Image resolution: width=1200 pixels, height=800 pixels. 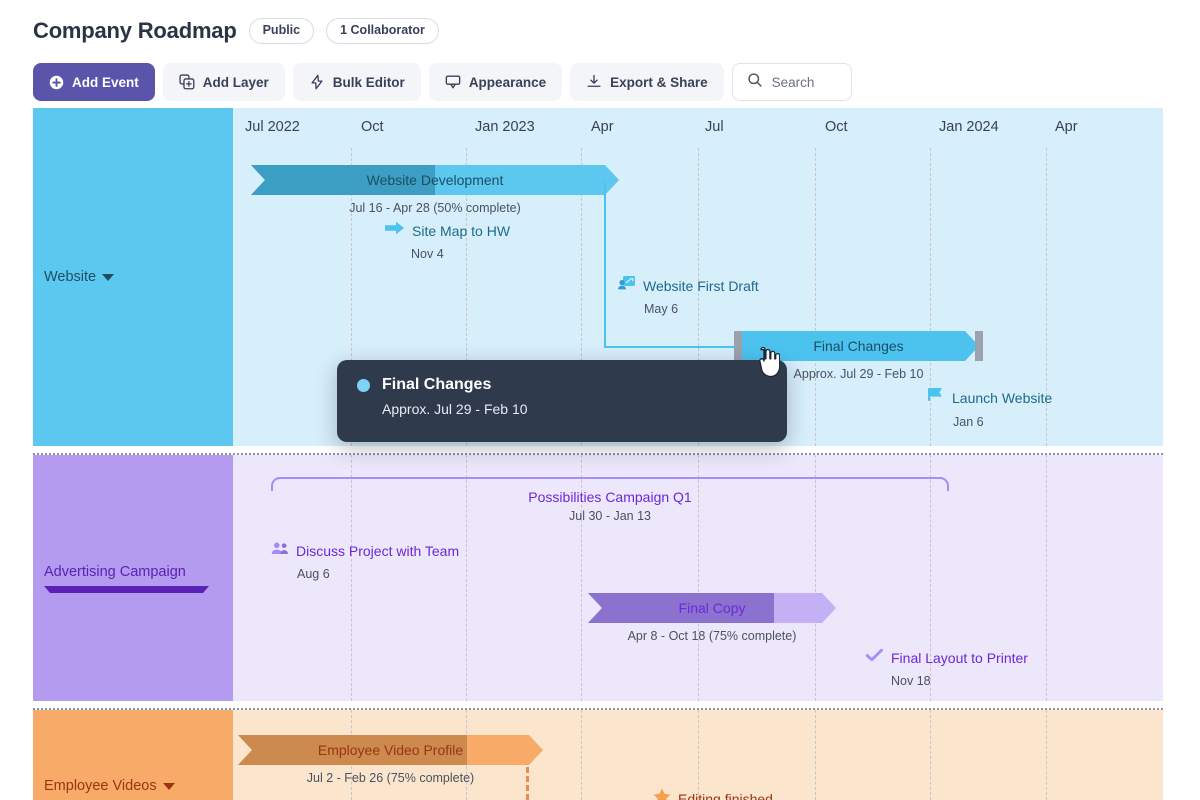 What do you see at coordinates (507, 82) in the screenshot?
I see `appearance-label: Appearance` at bounding box center [507, 82].